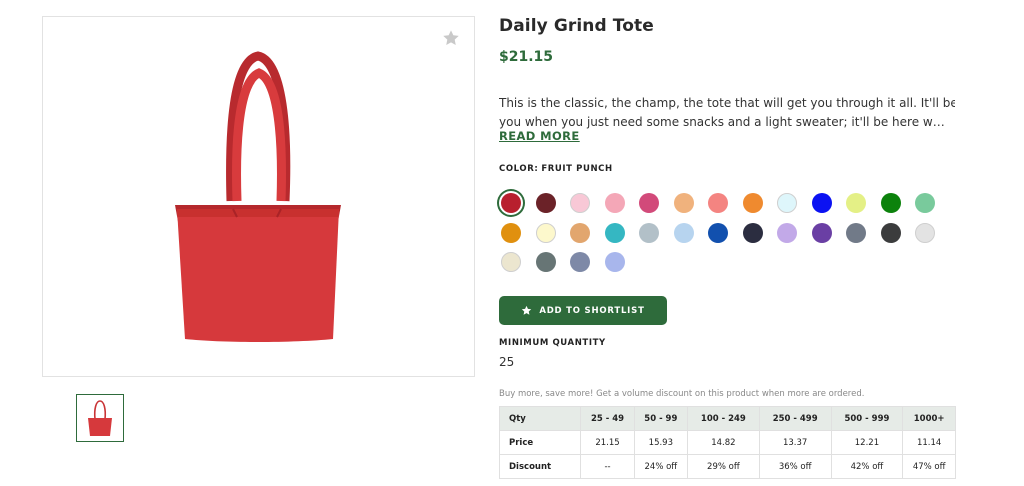 The image size is (1024, 486). Describe the element at coordinates (451, 38) in the screenshot. I see `favorite-star-icon` at that location.